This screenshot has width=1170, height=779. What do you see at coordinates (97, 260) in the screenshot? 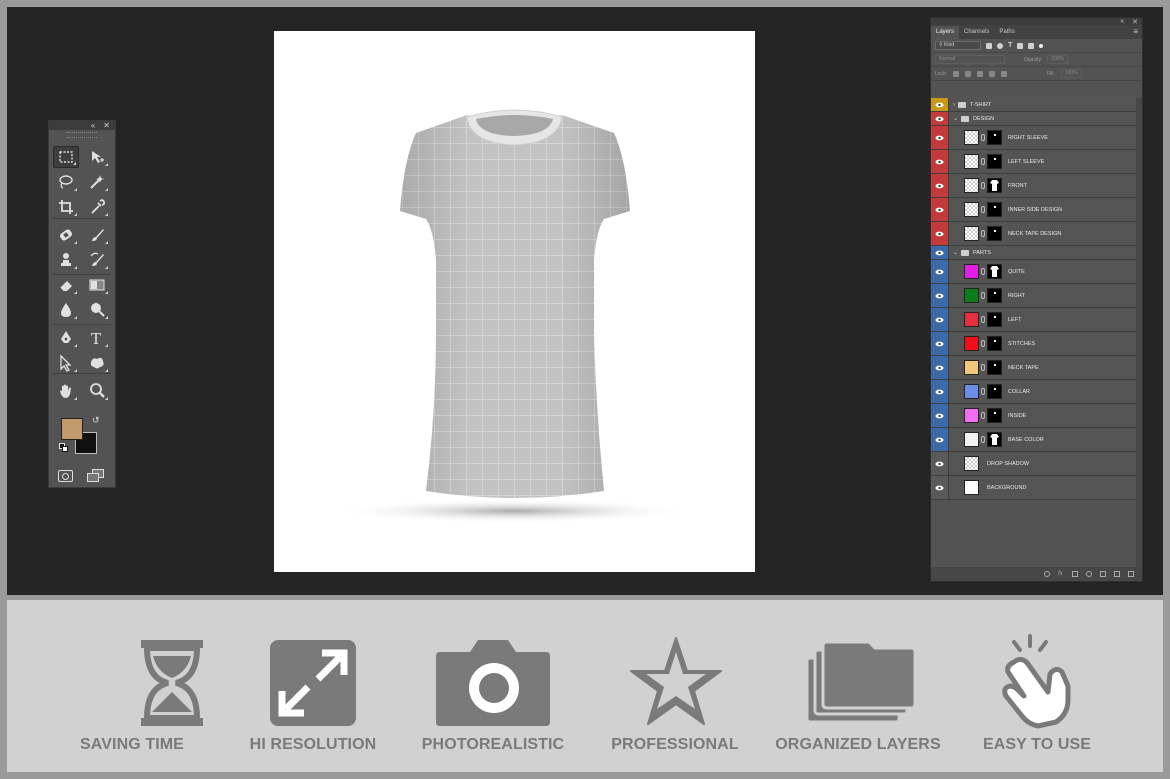
I see `history-brush-tool` at bounding box center [97, 260].